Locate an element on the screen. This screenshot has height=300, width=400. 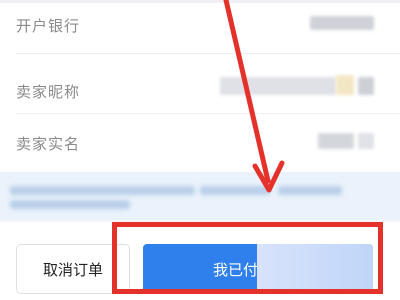
nickname-value-blurred is located at coordinates (278, 86).